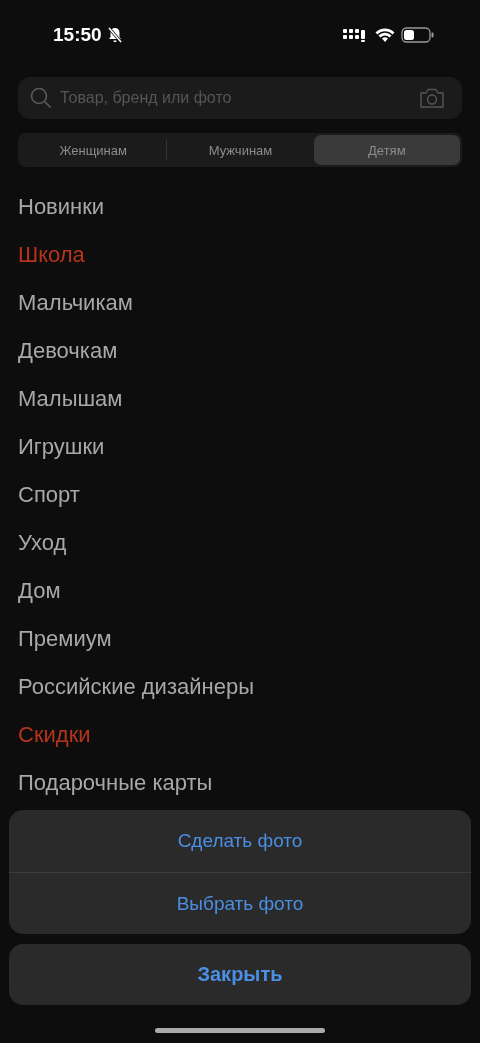 The width and height of the screenshot is (480, 1043). What do you see at coordinates (240, 447) in the screenshot?
I see `category-item: Игрушки` at bounding box center [240, 447].